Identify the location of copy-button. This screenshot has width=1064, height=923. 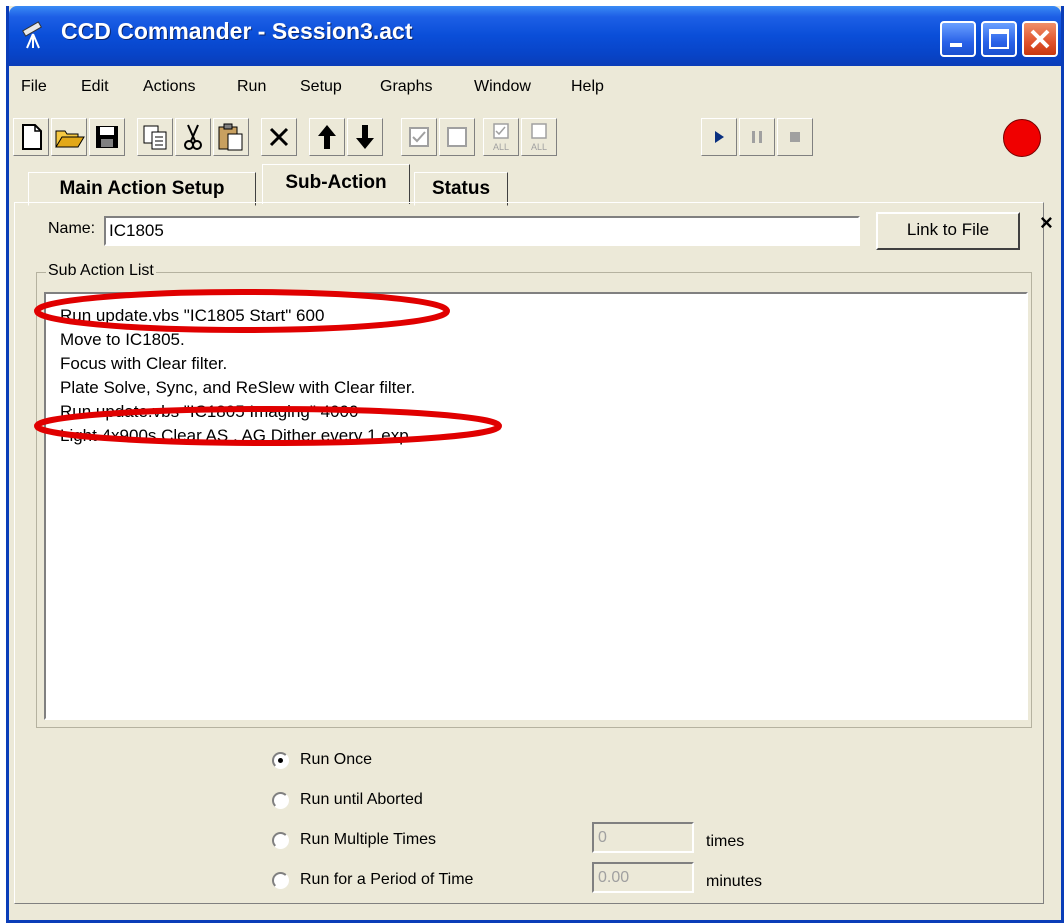
(155, 137).